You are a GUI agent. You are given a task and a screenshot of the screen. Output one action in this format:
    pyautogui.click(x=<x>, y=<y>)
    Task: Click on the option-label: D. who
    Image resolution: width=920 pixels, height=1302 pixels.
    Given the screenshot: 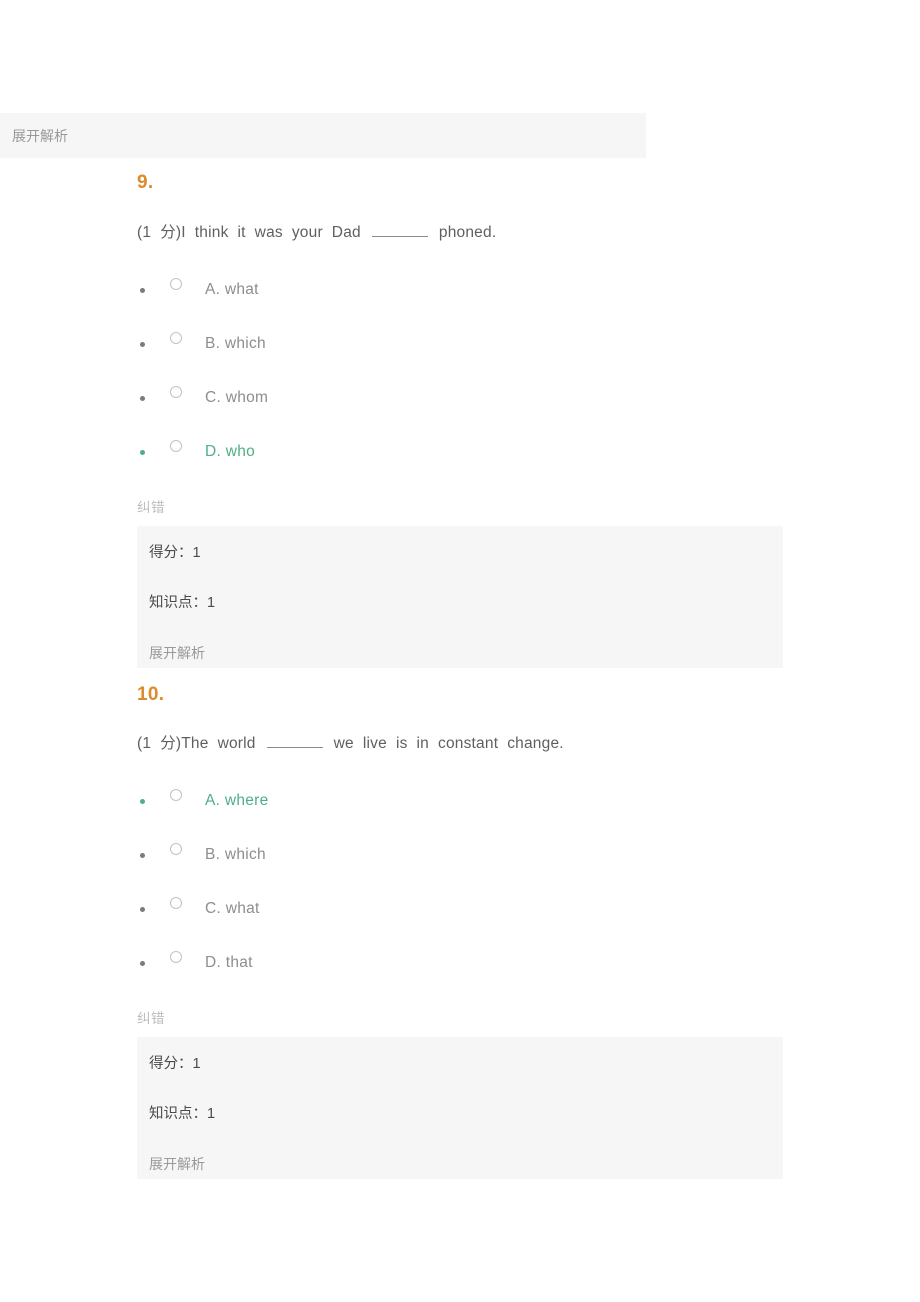 What is the action you would take?
    pyautogui.click(x=230, y=451)
    